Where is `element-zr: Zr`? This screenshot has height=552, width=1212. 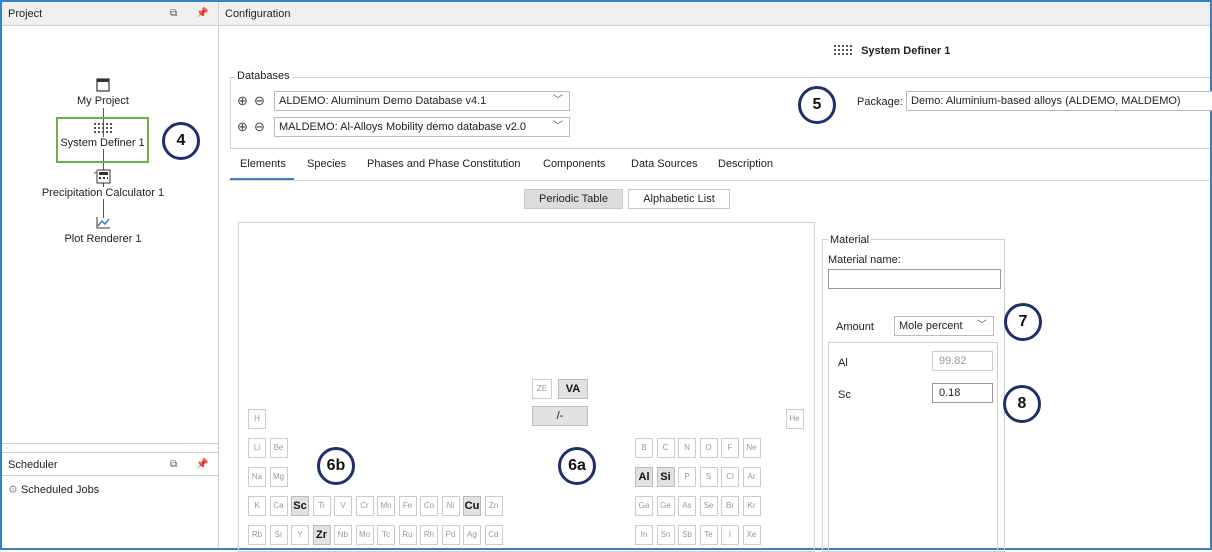 element-zr: Zr is located at coordinates (321, 535).